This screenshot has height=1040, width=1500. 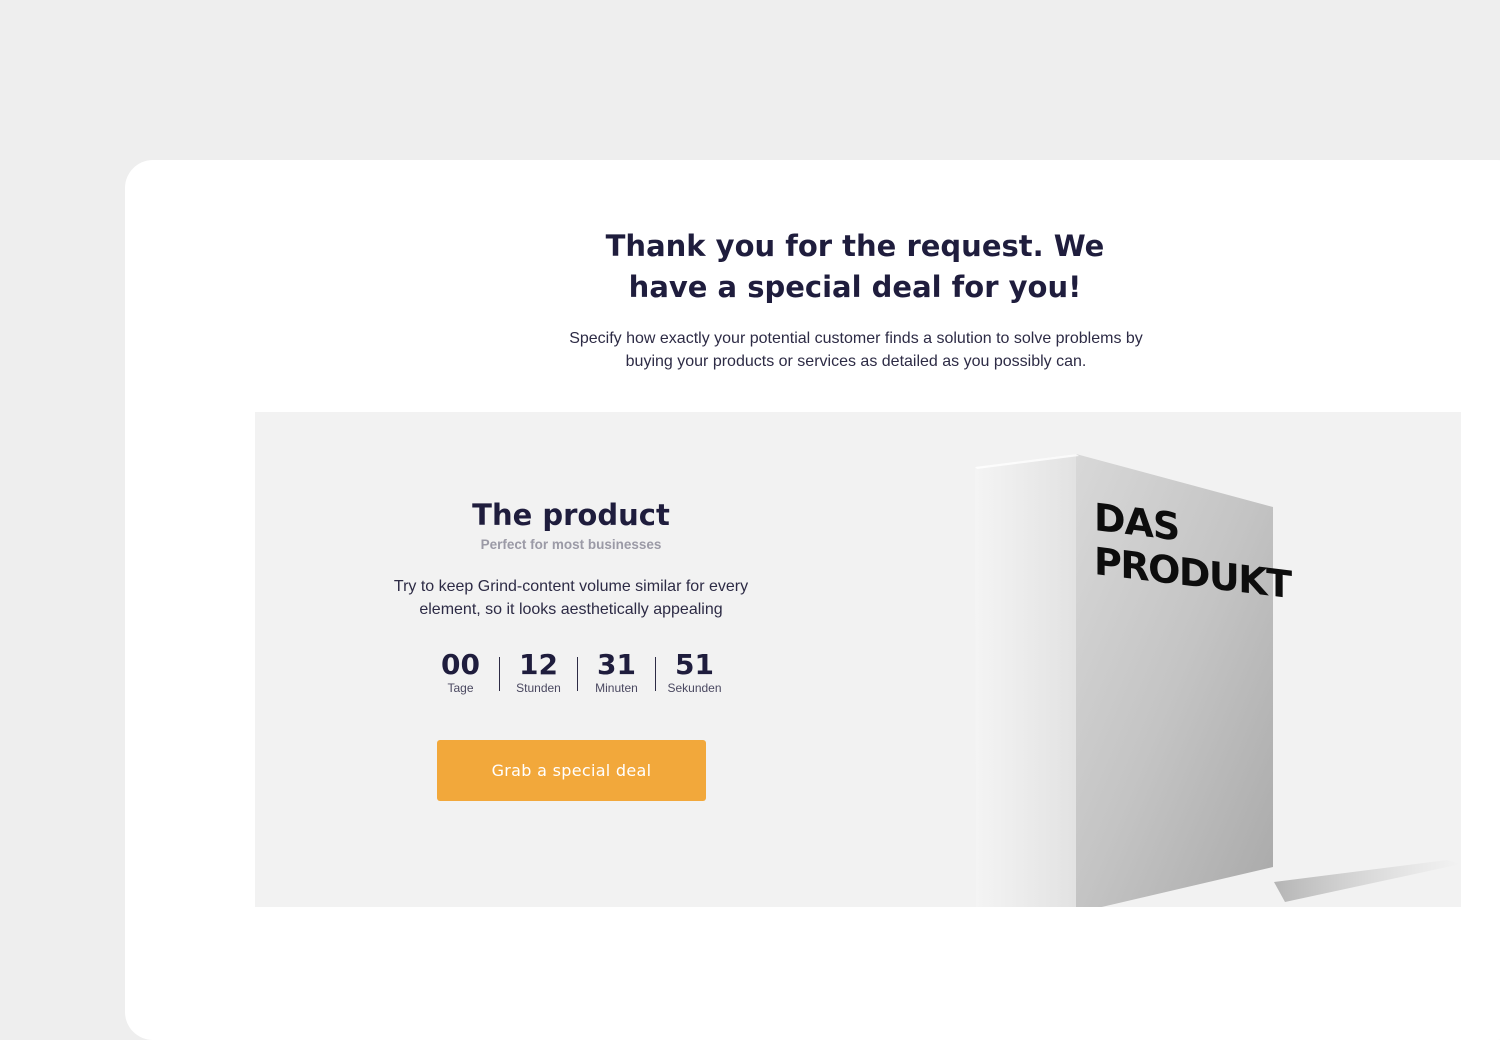 I want to click on countdown-days-value: 00, so click(x=460, y=664).